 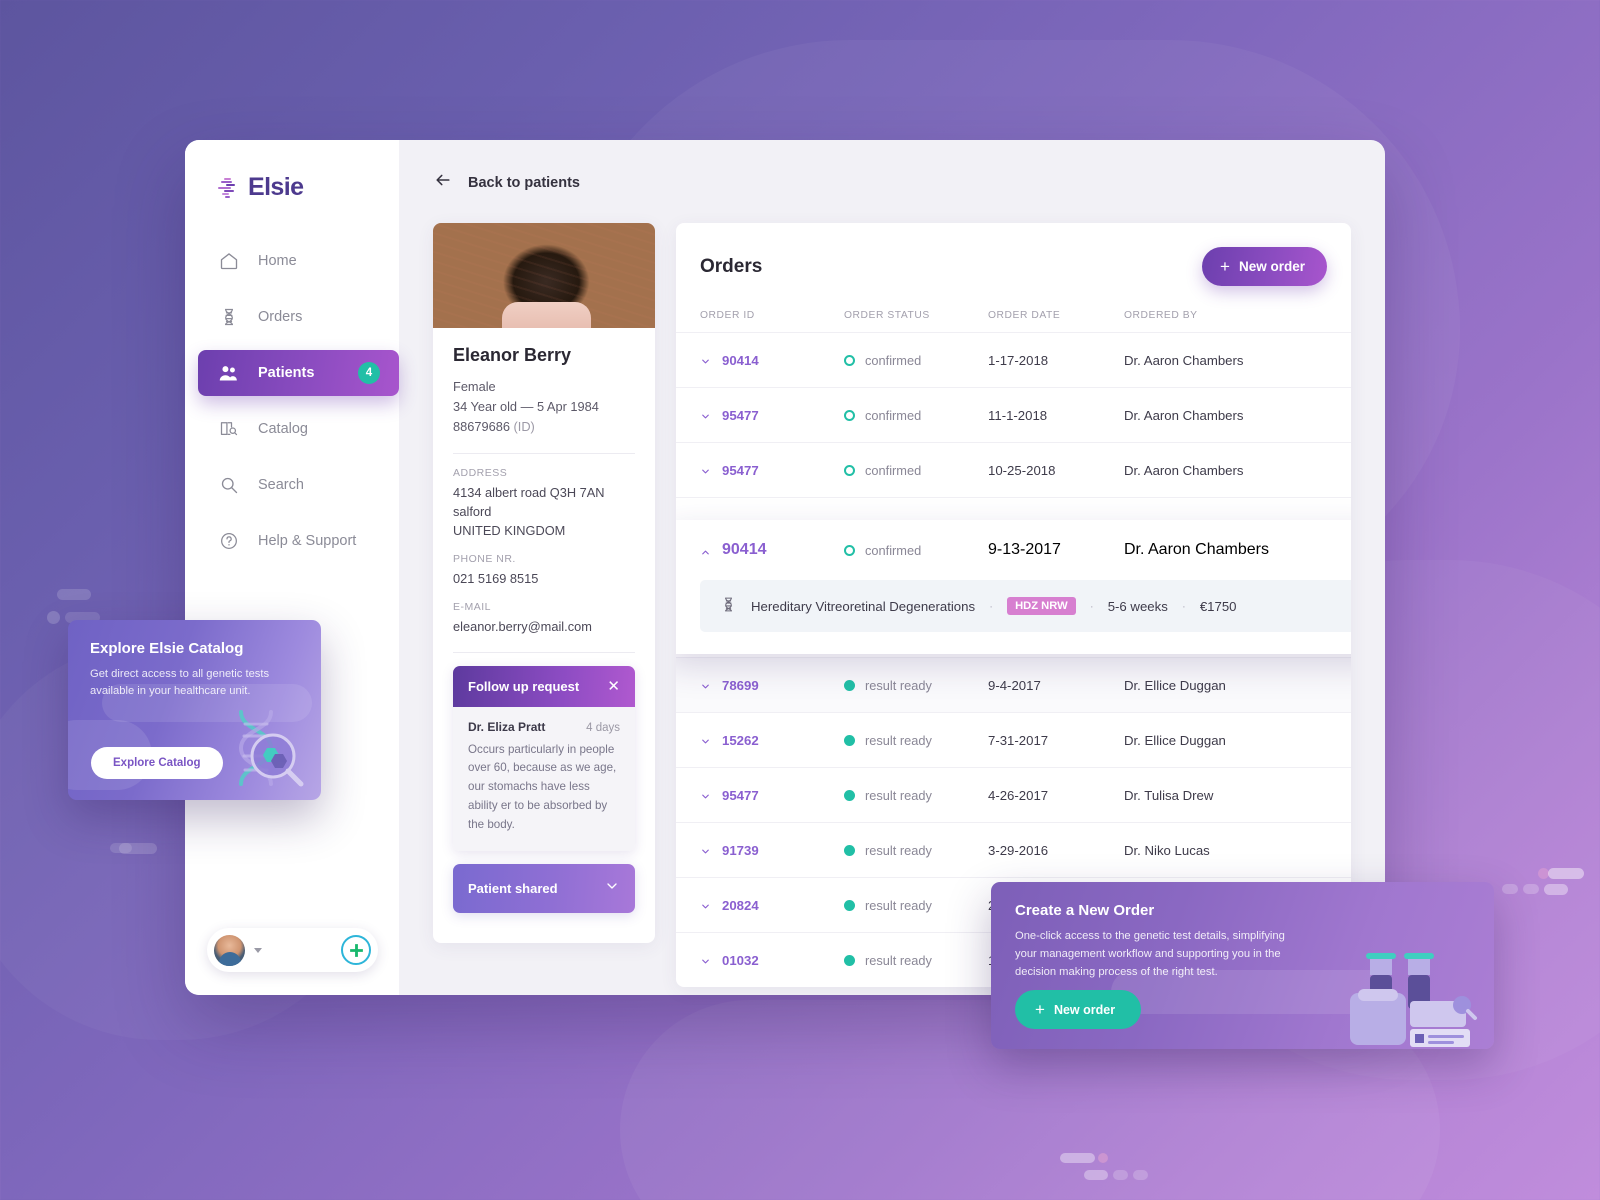 What do you see at coordinates (292, 950) in the screenshot?
I see `user-bar` at bounding box center [292, 950].